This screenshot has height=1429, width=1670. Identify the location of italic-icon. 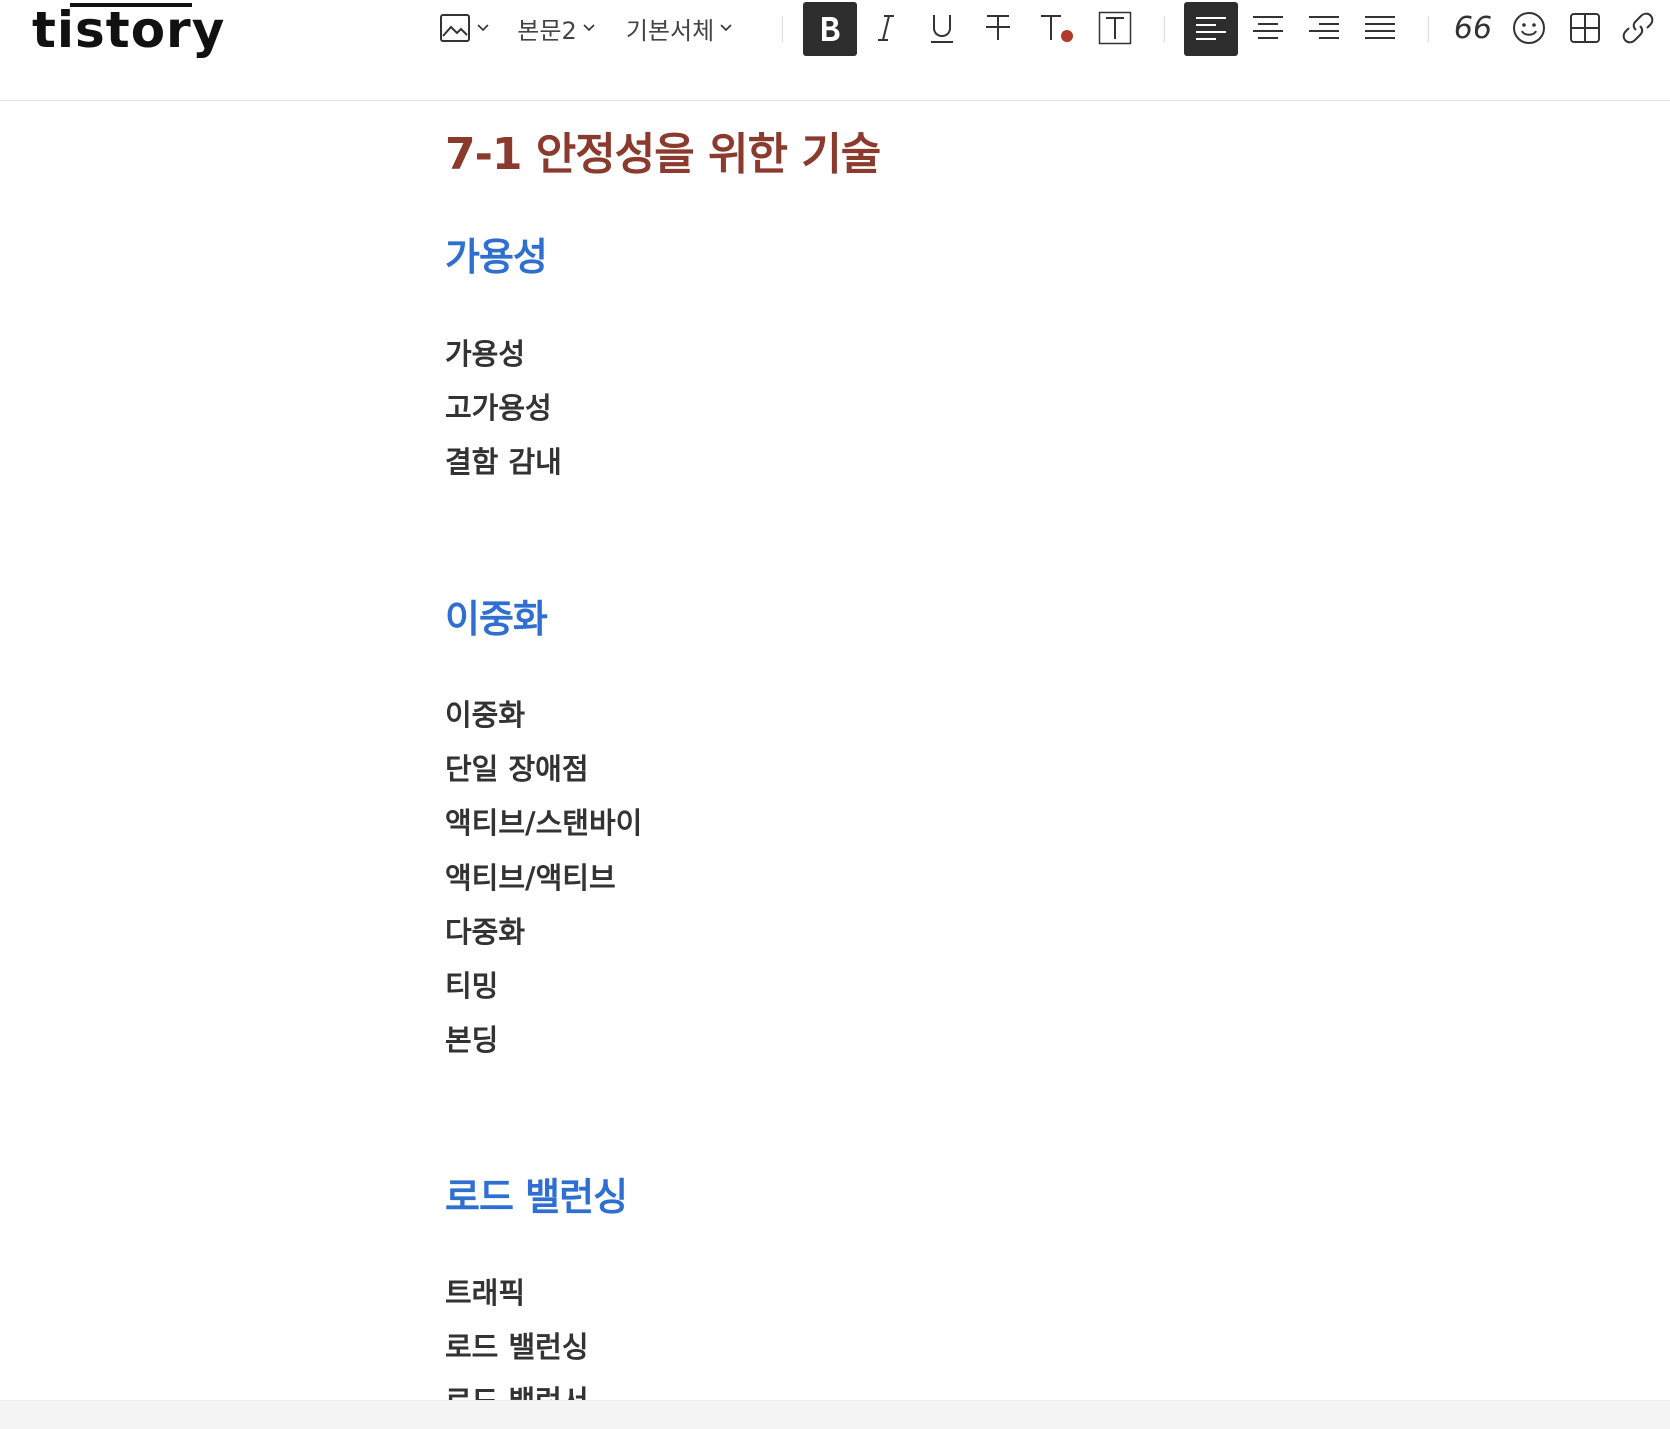
(886, 28).